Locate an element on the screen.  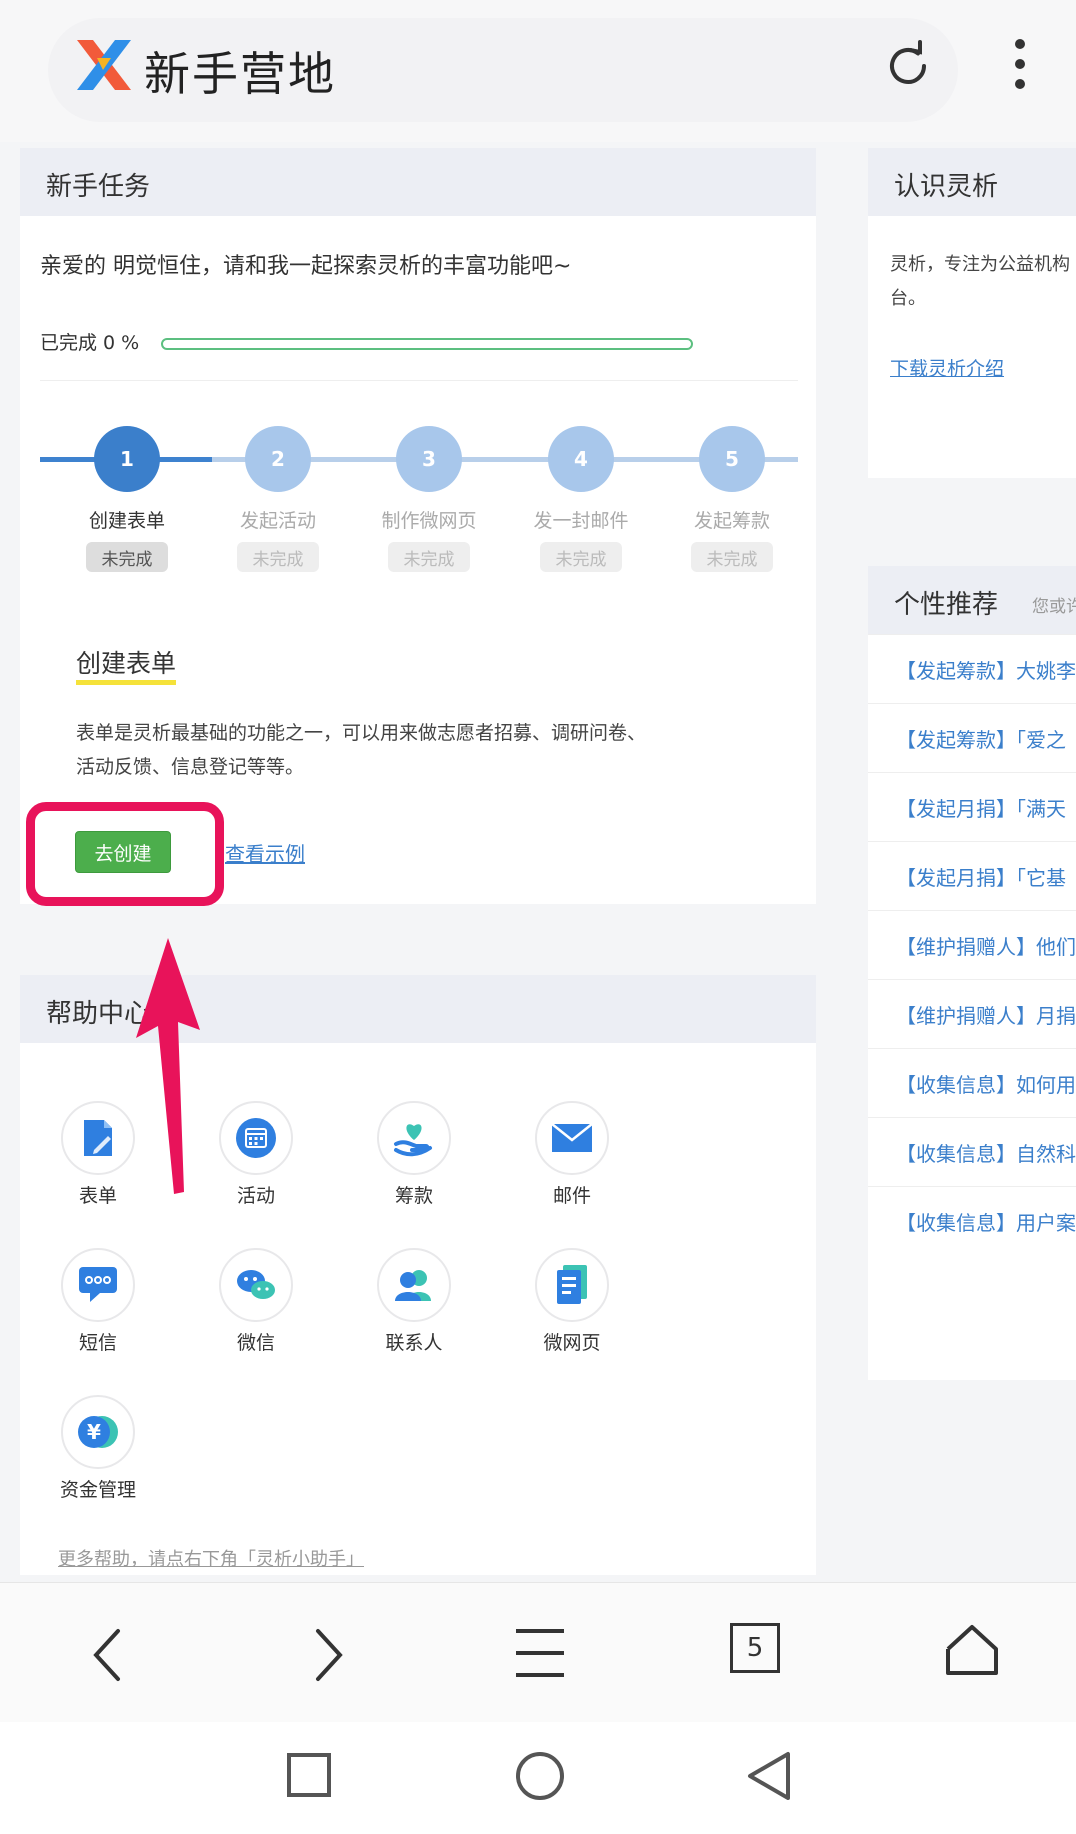
help-item-wechat: 微信 is located at coordinates (256, 1301).